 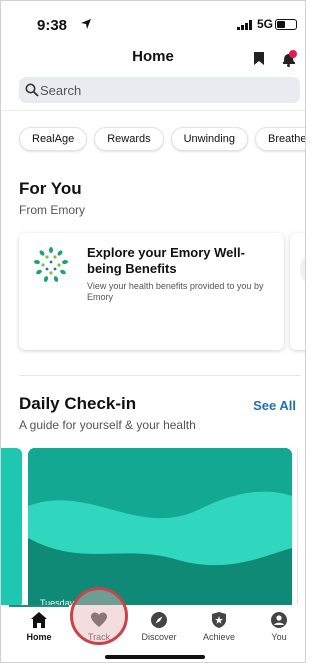 I want to click on status-time: 9:38, so click(x=52, y=25).